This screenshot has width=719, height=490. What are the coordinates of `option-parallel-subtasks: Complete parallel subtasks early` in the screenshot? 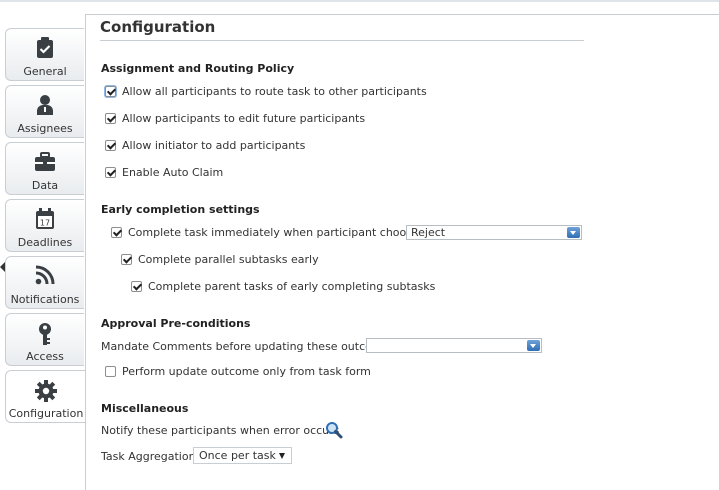 It's located at (220, 259).